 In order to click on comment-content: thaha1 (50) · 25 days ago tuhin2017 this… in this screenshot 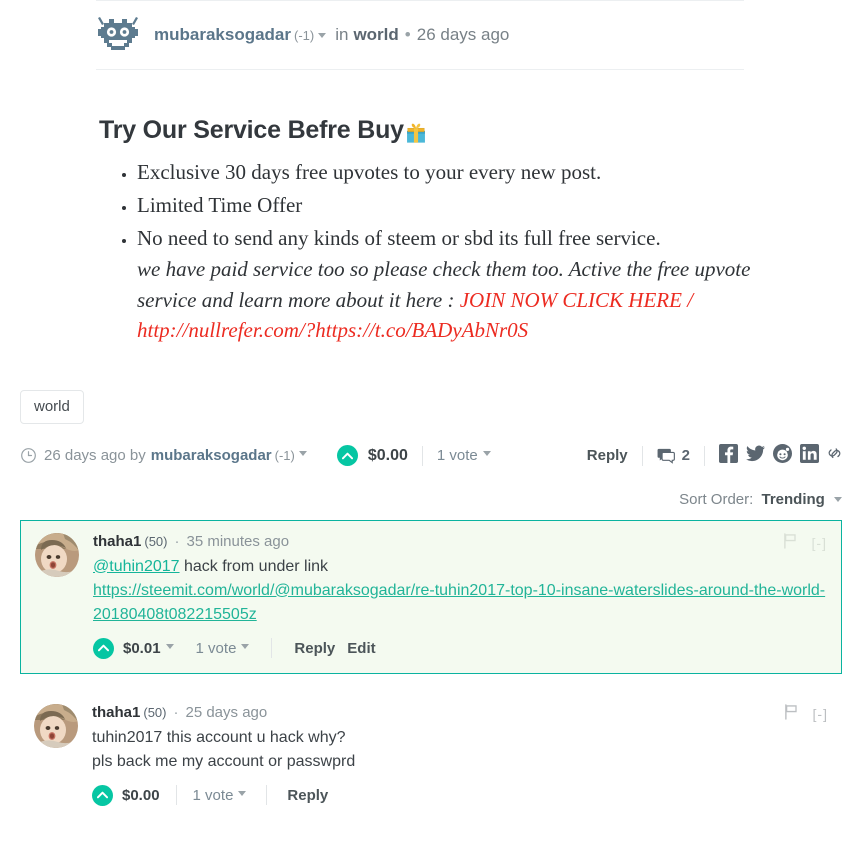, I will do `click(460, 755)`.